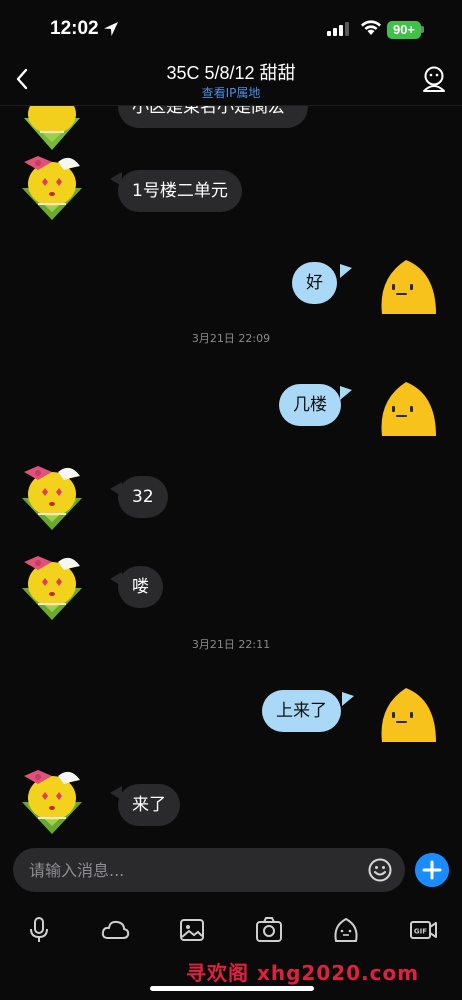 The height and width of the screenshot is (1000, 462). I want to click on location-arrow-icon, so click(111, 29).